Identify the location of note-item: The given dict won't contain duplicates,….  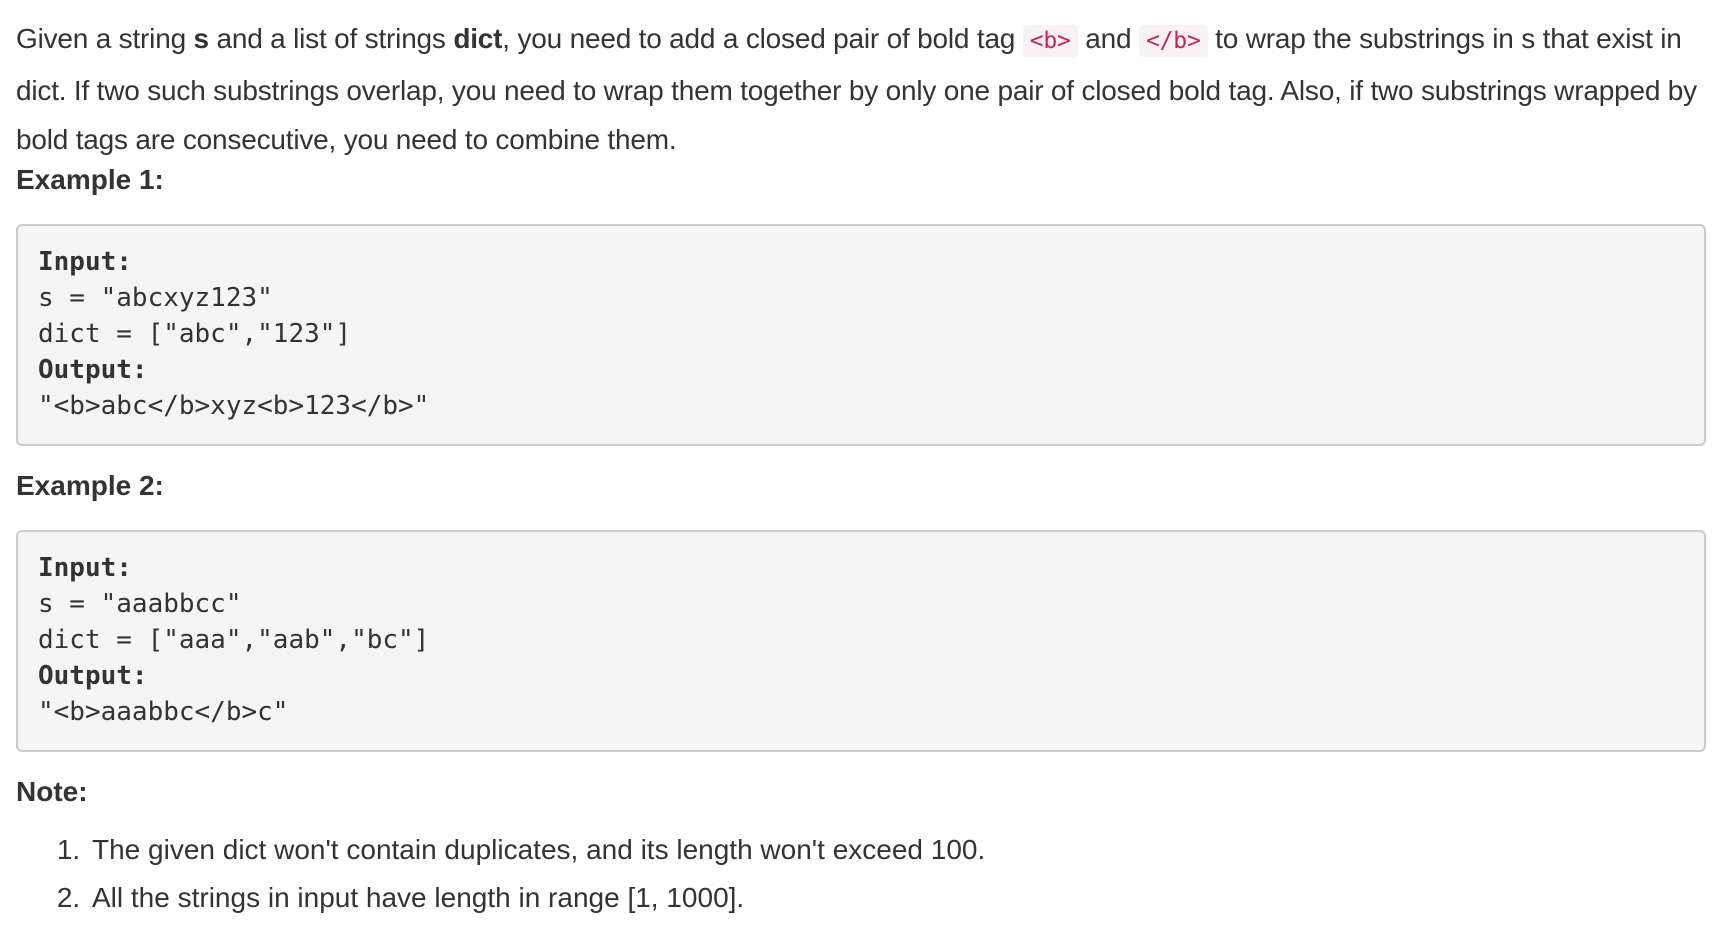
(898, 850).